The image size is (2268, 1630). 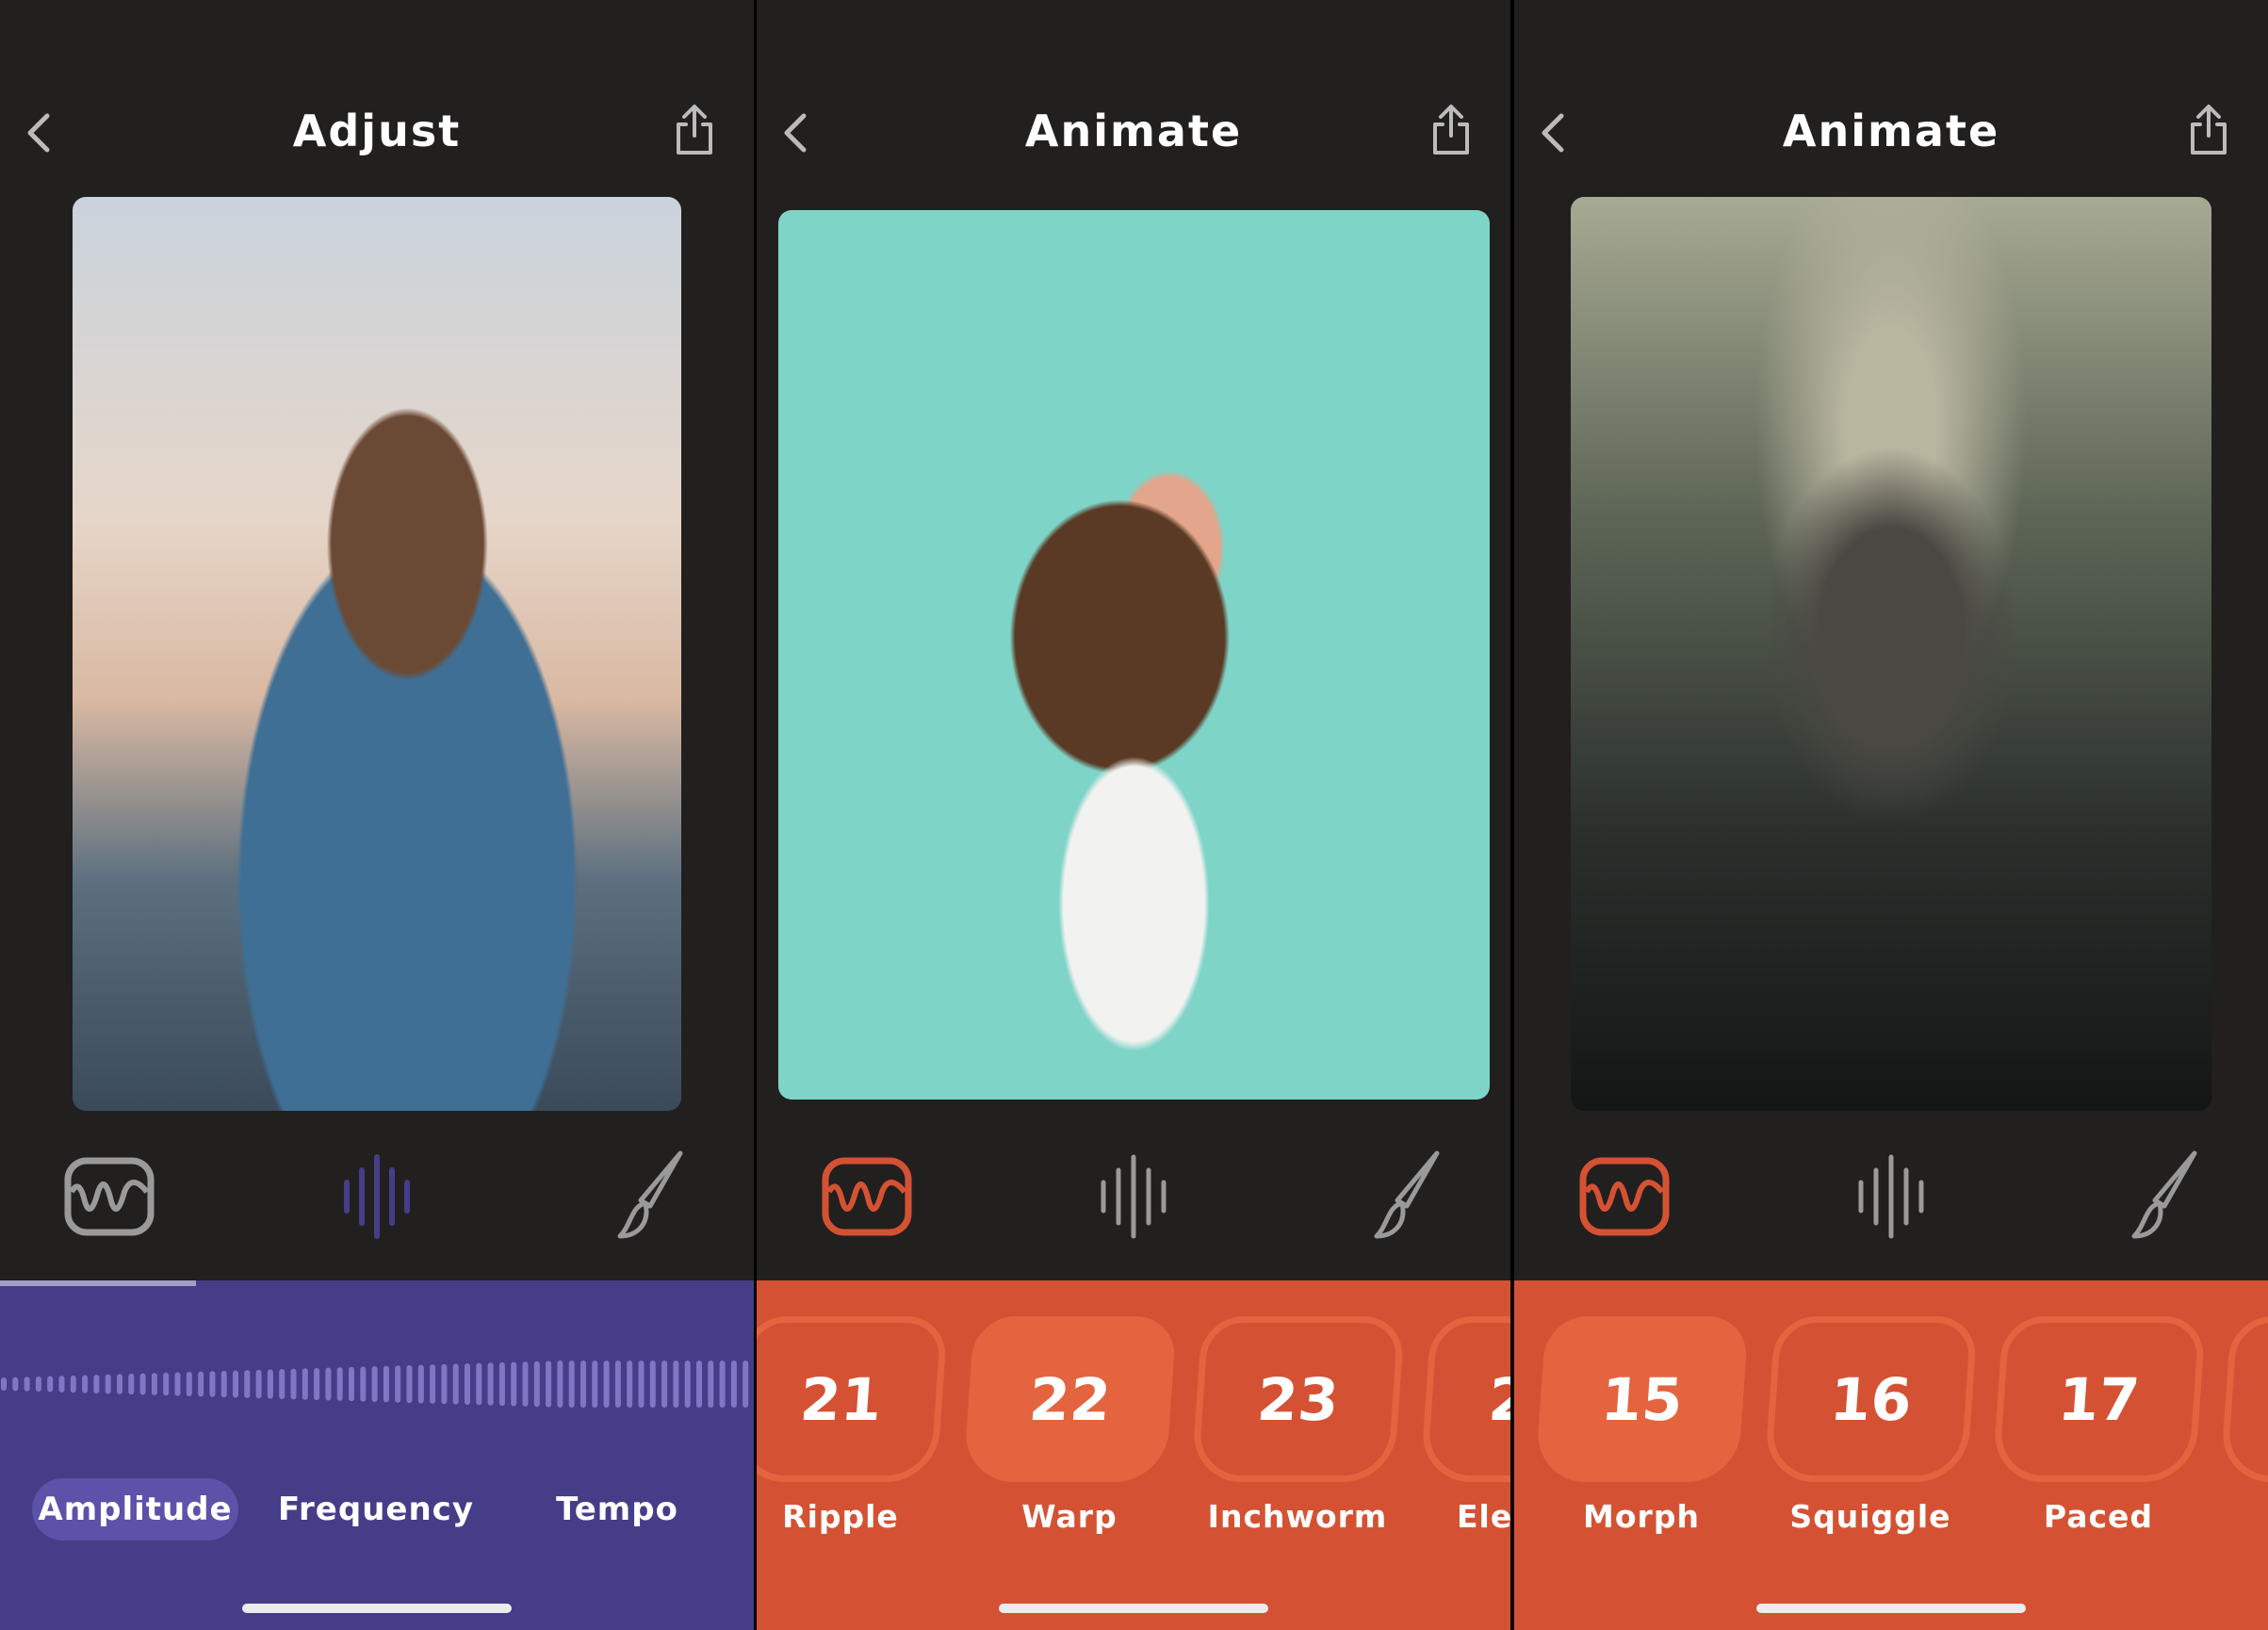 What do you see at coordinates (2098, 1517) in the screenshot?
I see `effect-label: Paced` at bounding box center [2098, 1517].